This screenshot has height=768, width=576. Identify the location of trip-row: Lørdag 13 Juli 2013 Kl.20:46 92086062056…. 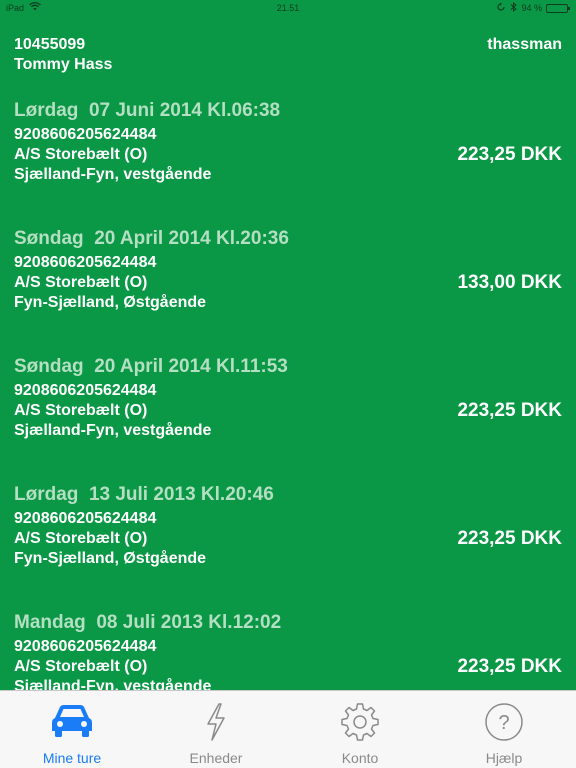
(288, 529).